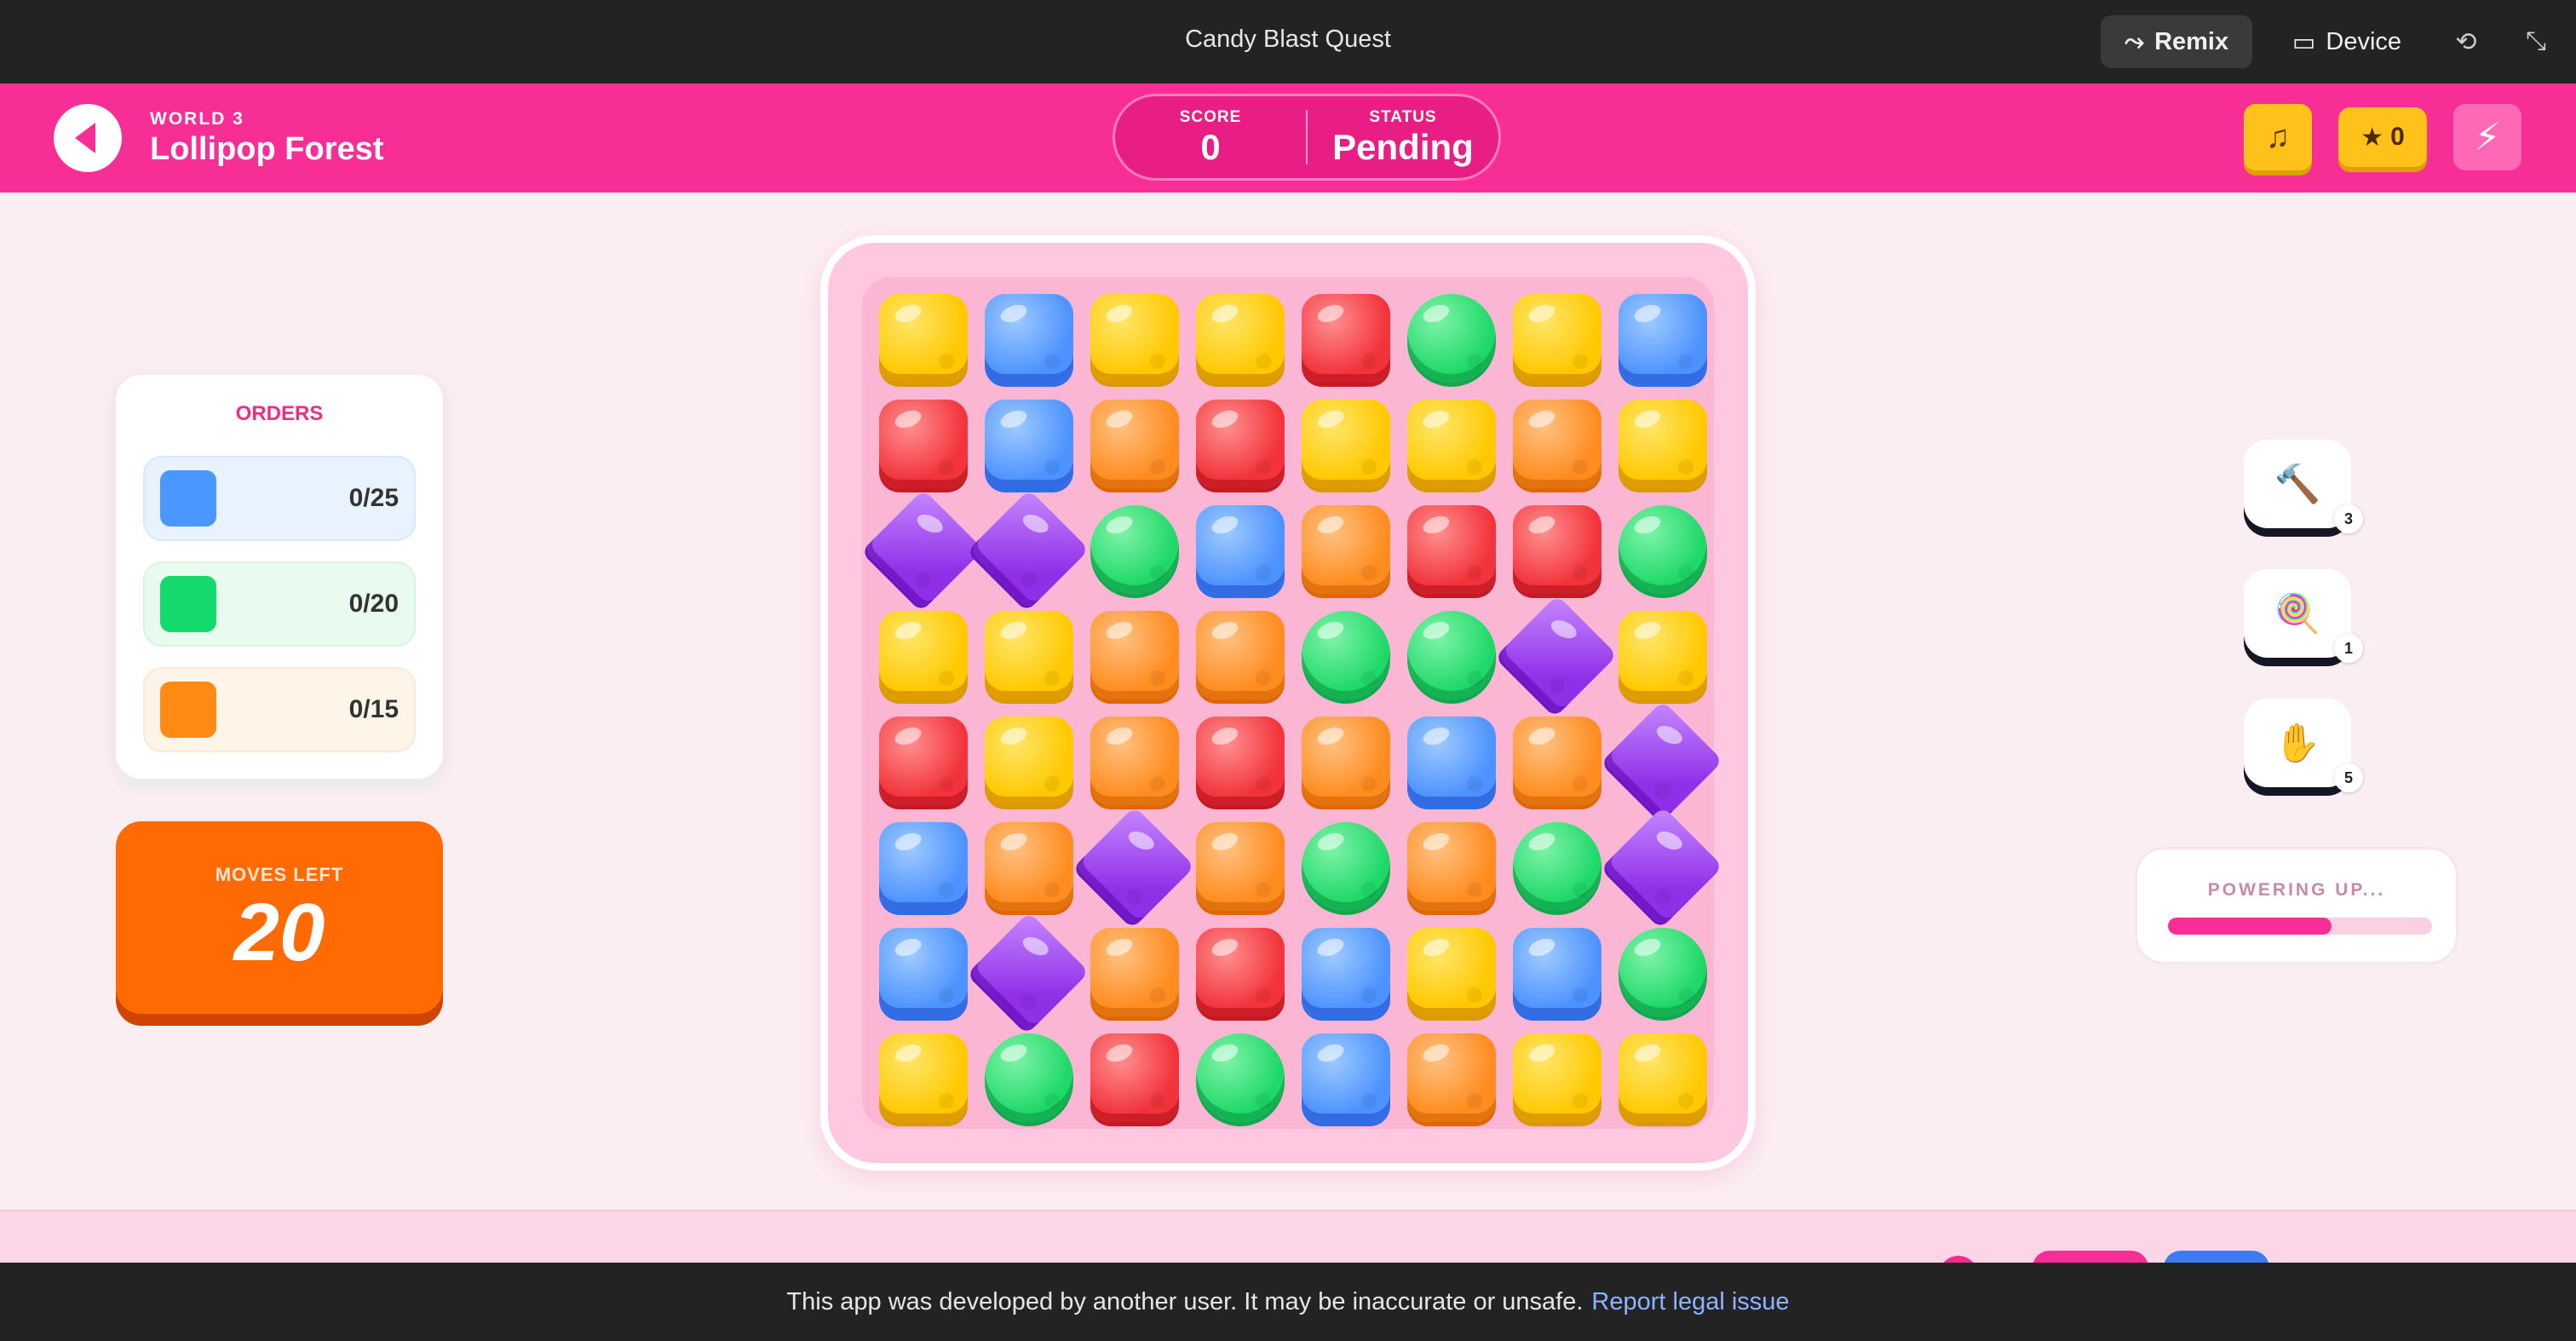  What do you see at coordinates (2090, 1257) in the screenshot?
I see `bottom-pink-button` at bounding box center [2090, 1257].